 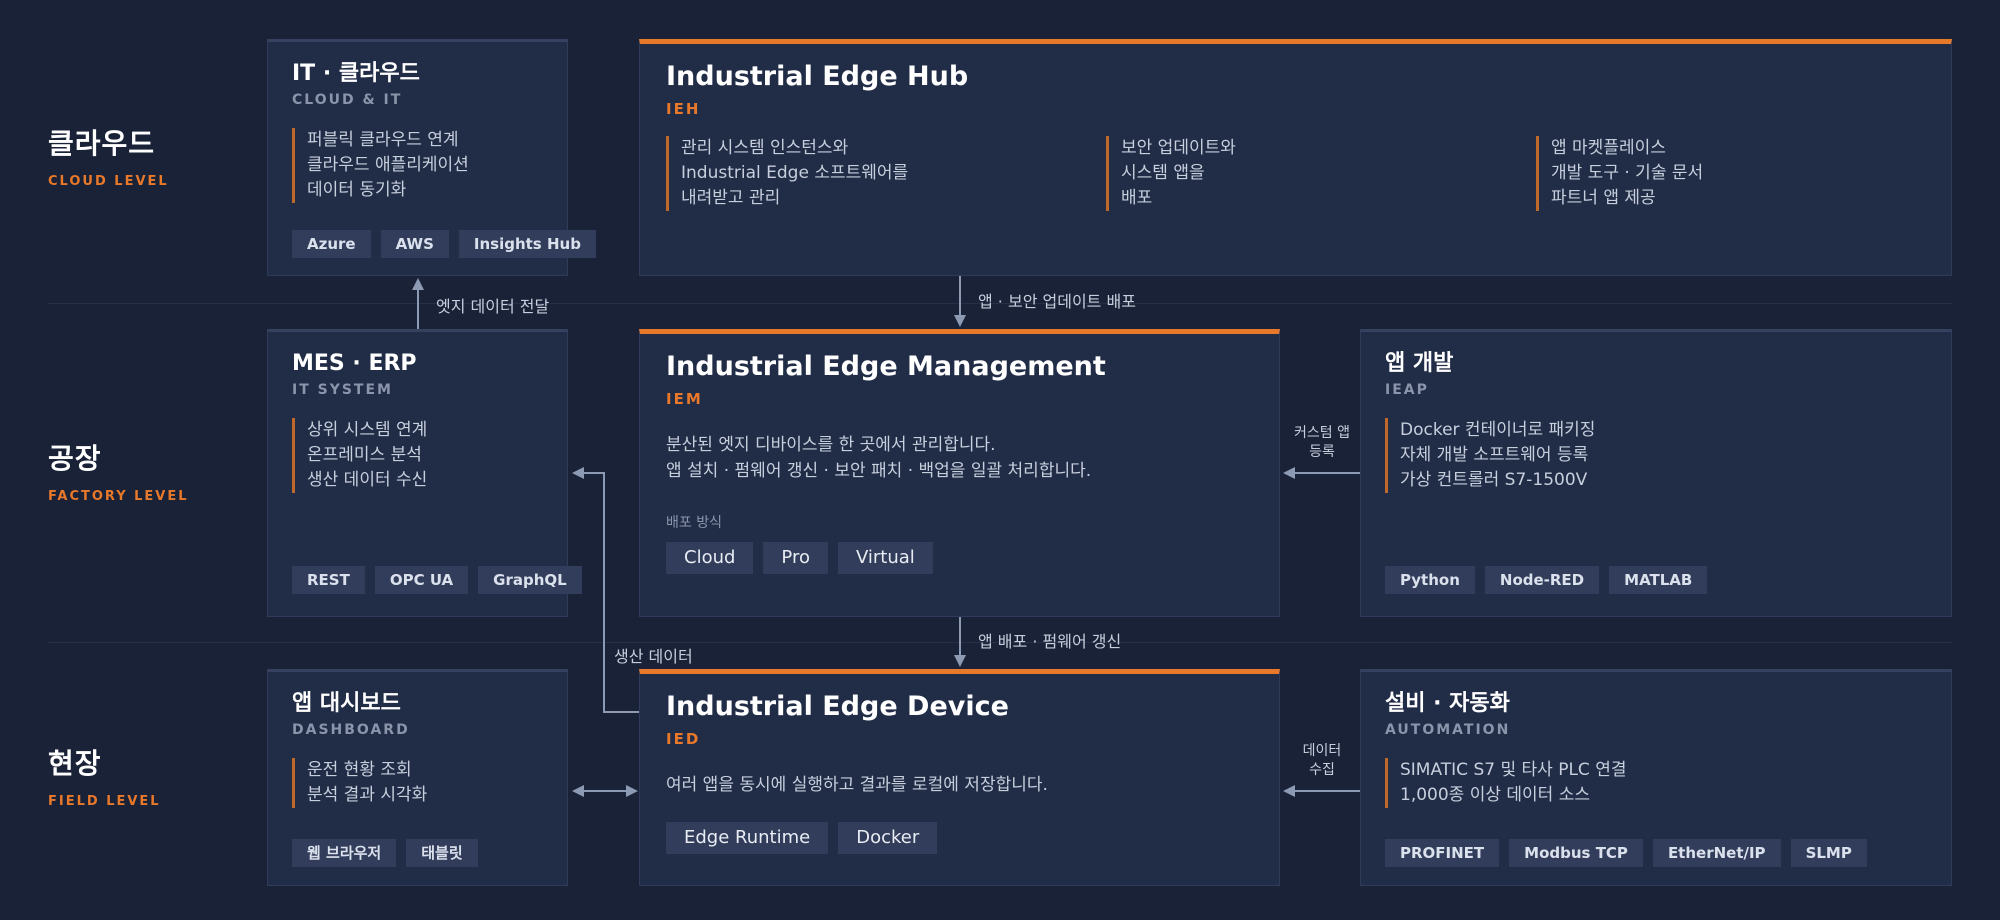 What do you see at coordinates (879, 471) in the screenshot?
I see `description-line: 앱 설치 · 펌웨어 갱신 · 보안 패치 · 백업을 일괄 처리합니다.` at bounding box center [879, 471].